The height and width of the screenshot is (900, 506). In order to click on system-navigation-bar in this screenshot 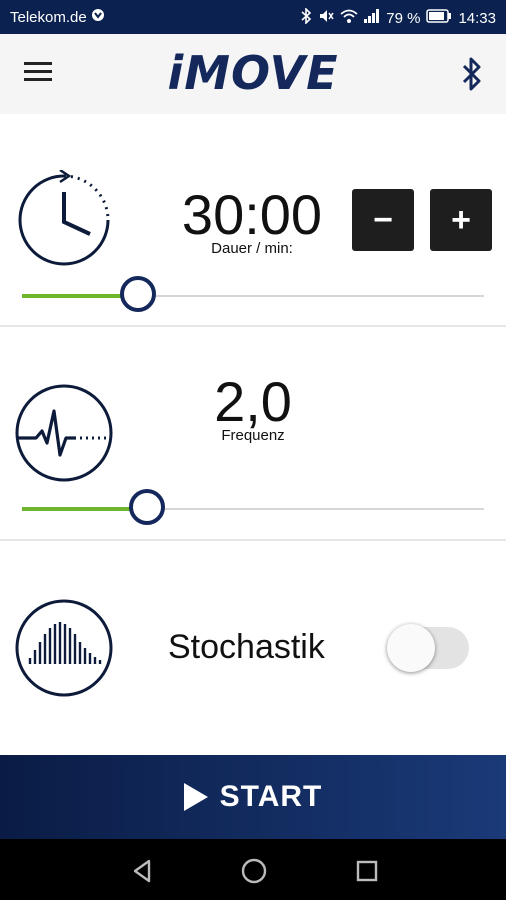, I will do `click(253, 869)`.